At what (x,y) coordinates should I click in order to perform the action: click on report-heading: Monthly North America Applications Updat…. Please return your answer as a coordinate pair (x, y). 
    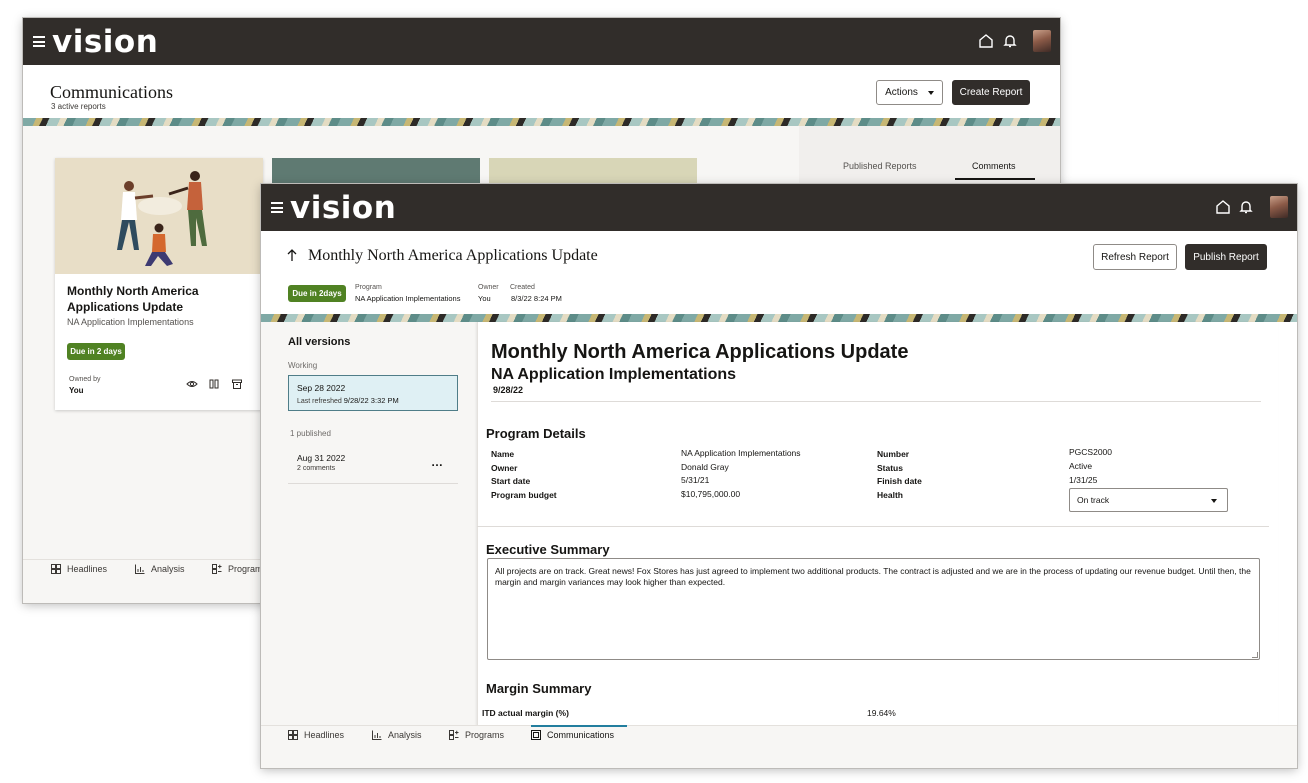
    Looking at the image, I should click on (700, 352).